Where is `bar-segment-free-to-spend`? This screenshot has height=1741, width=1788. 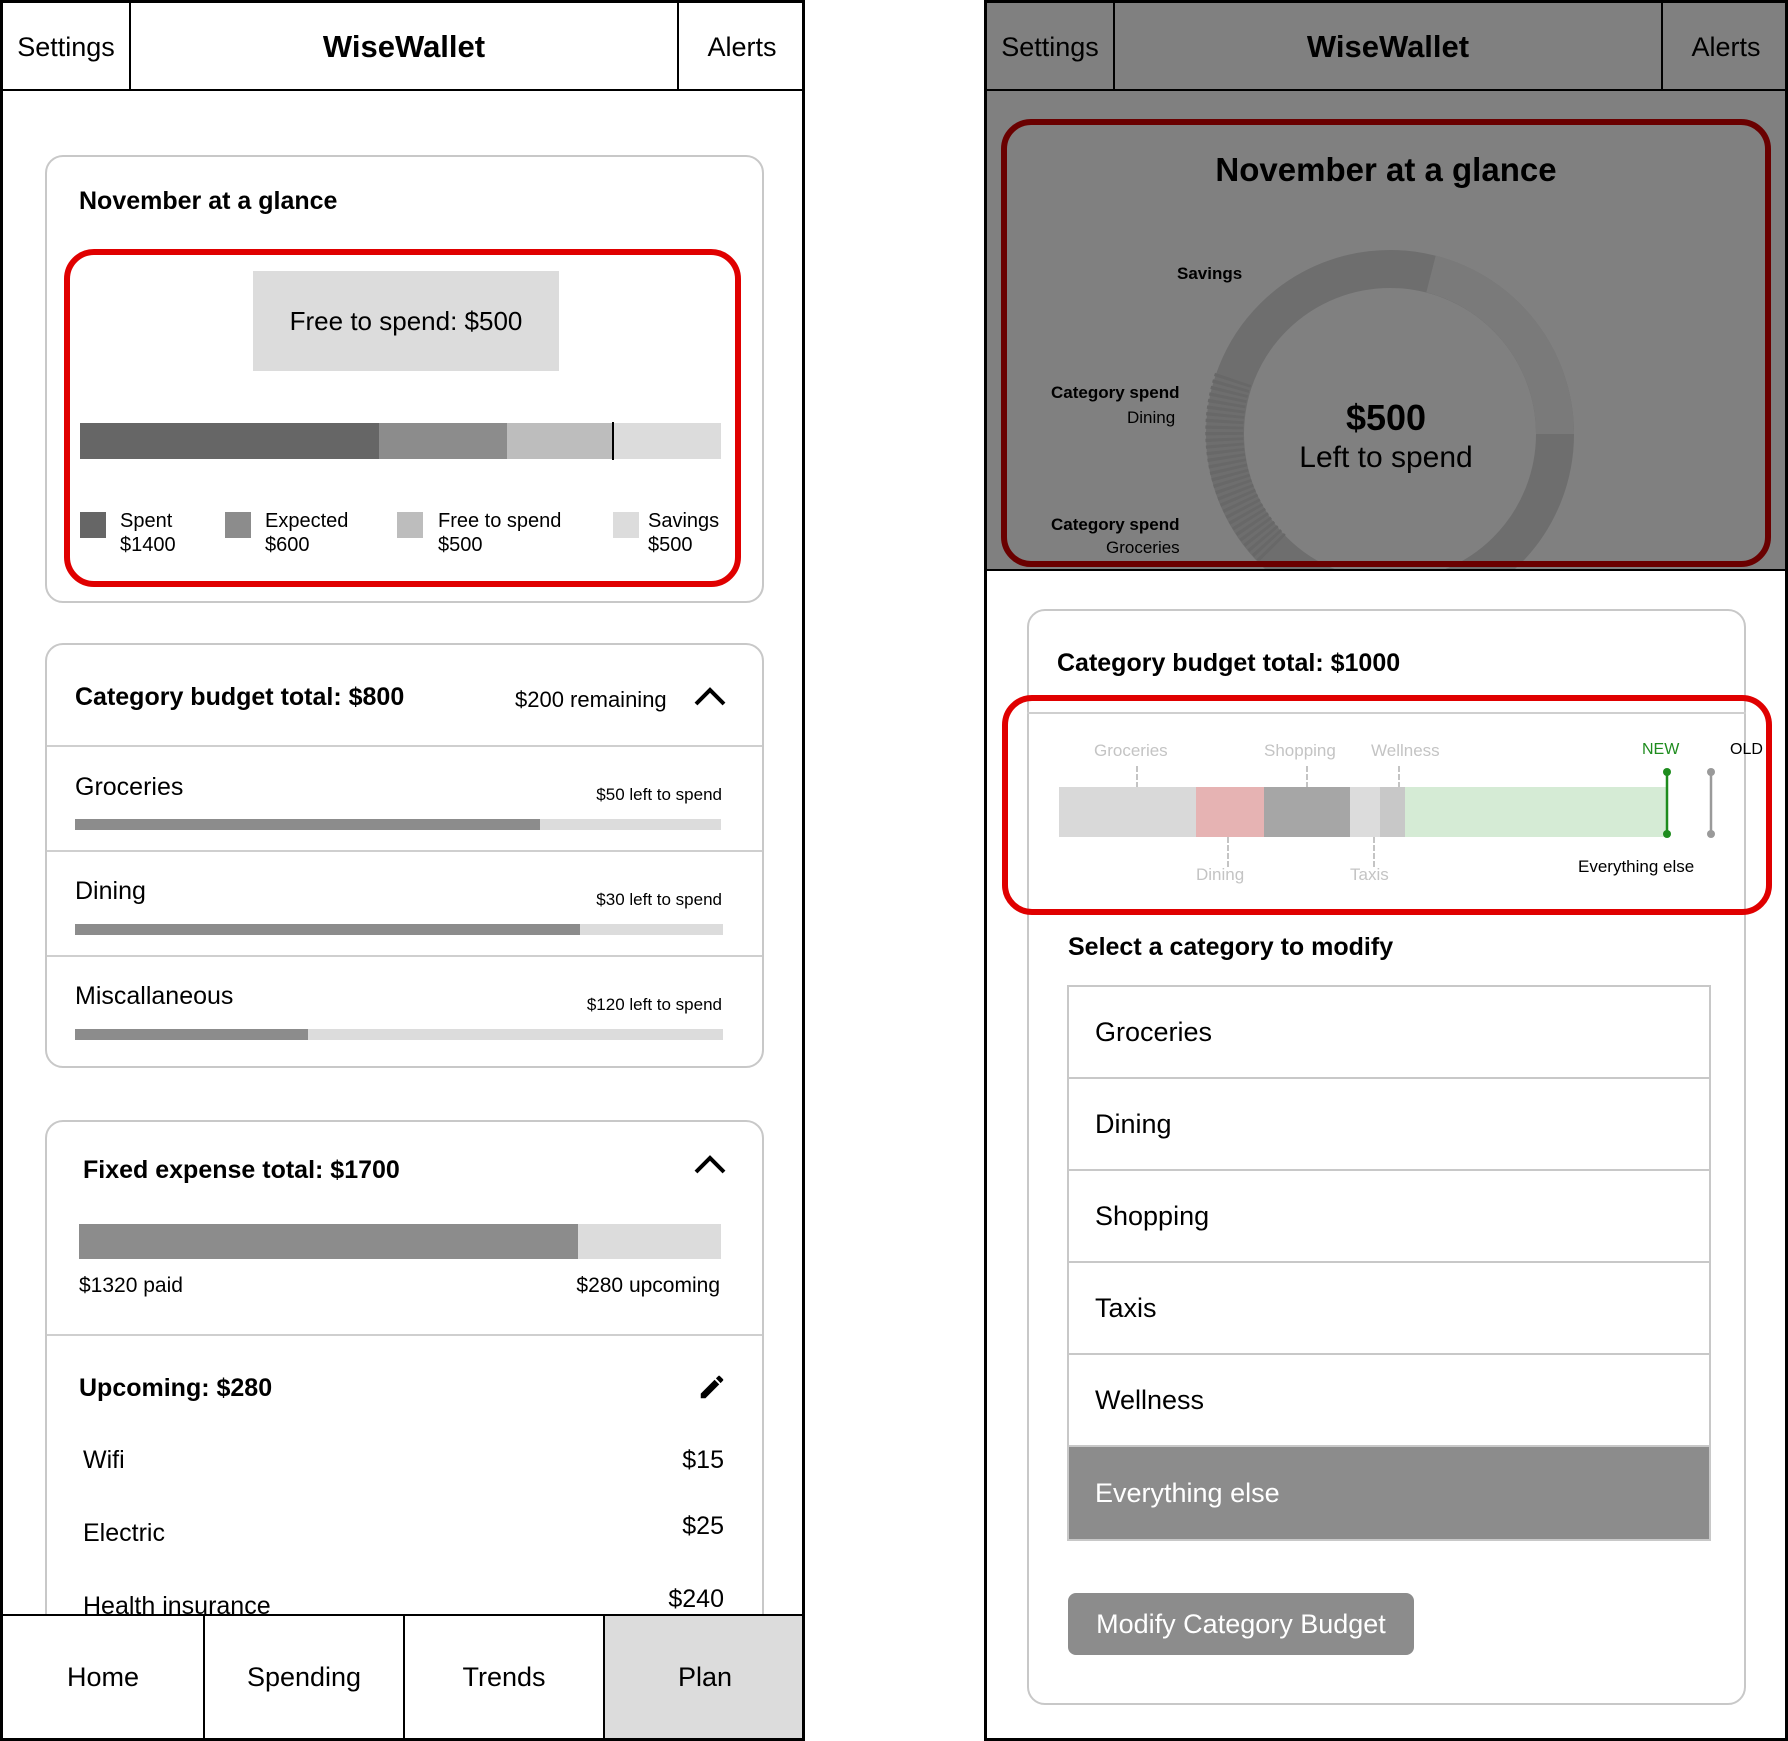 bar-segment-free-to-spend is located at coordinates (561, 441).